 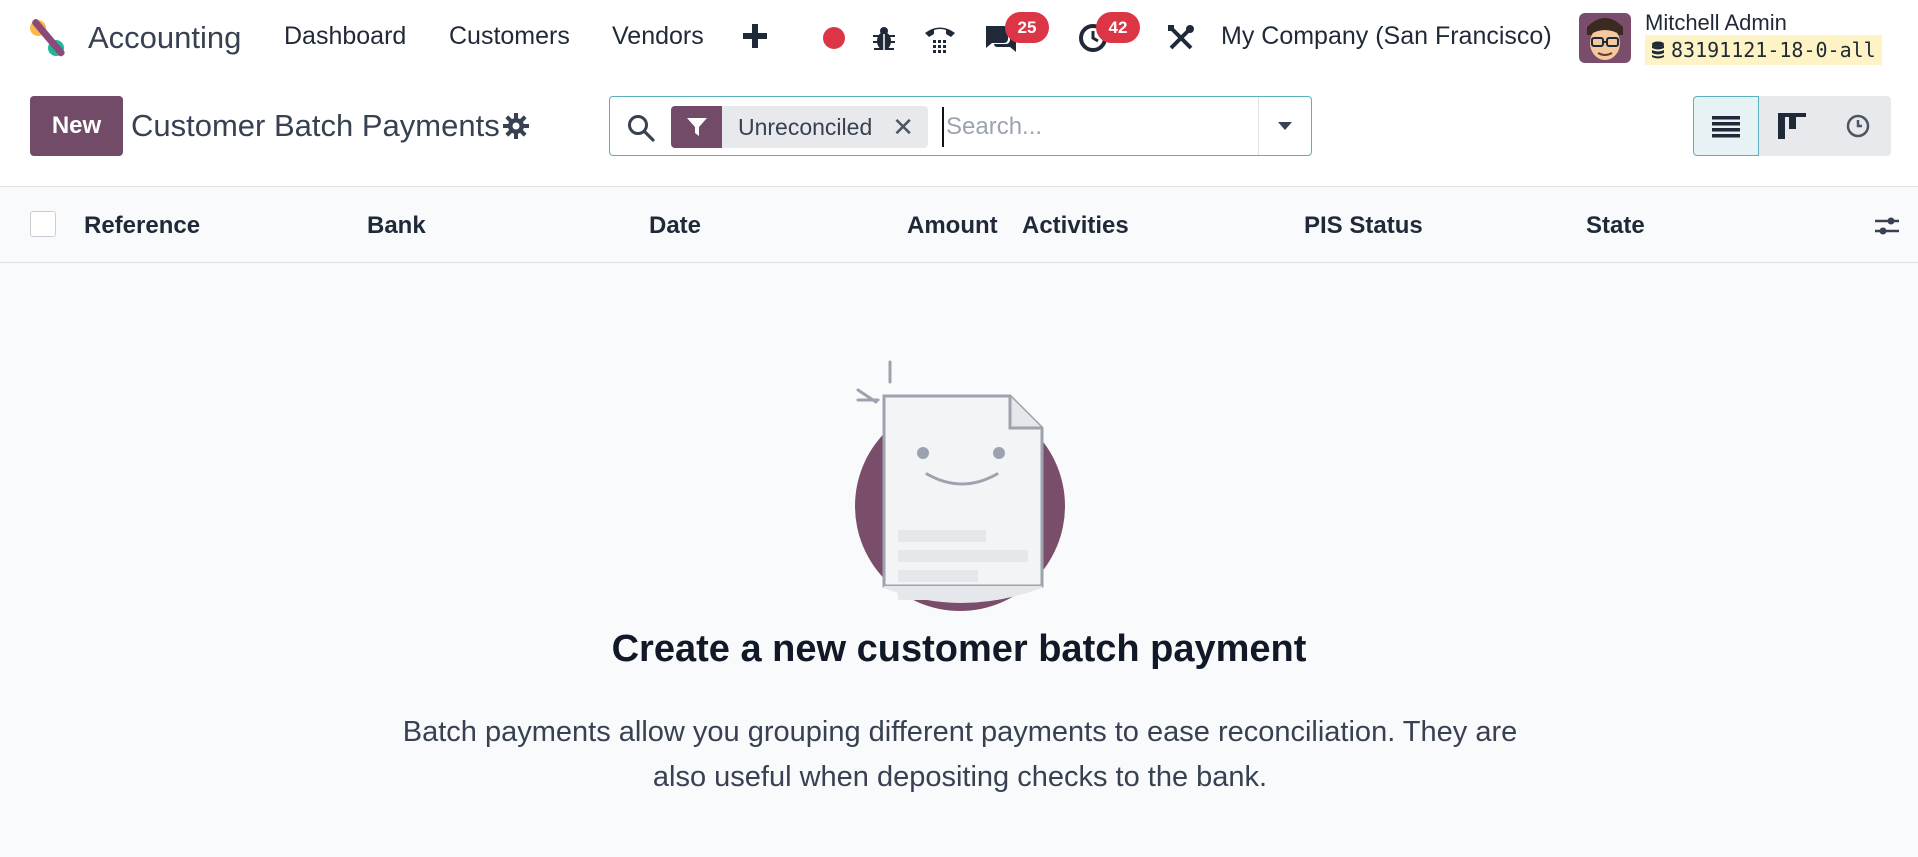 What do you see at coordinates (142, 226) in the screenshot?
I see `column-reference: Reference` at bounding box center [142, 226].